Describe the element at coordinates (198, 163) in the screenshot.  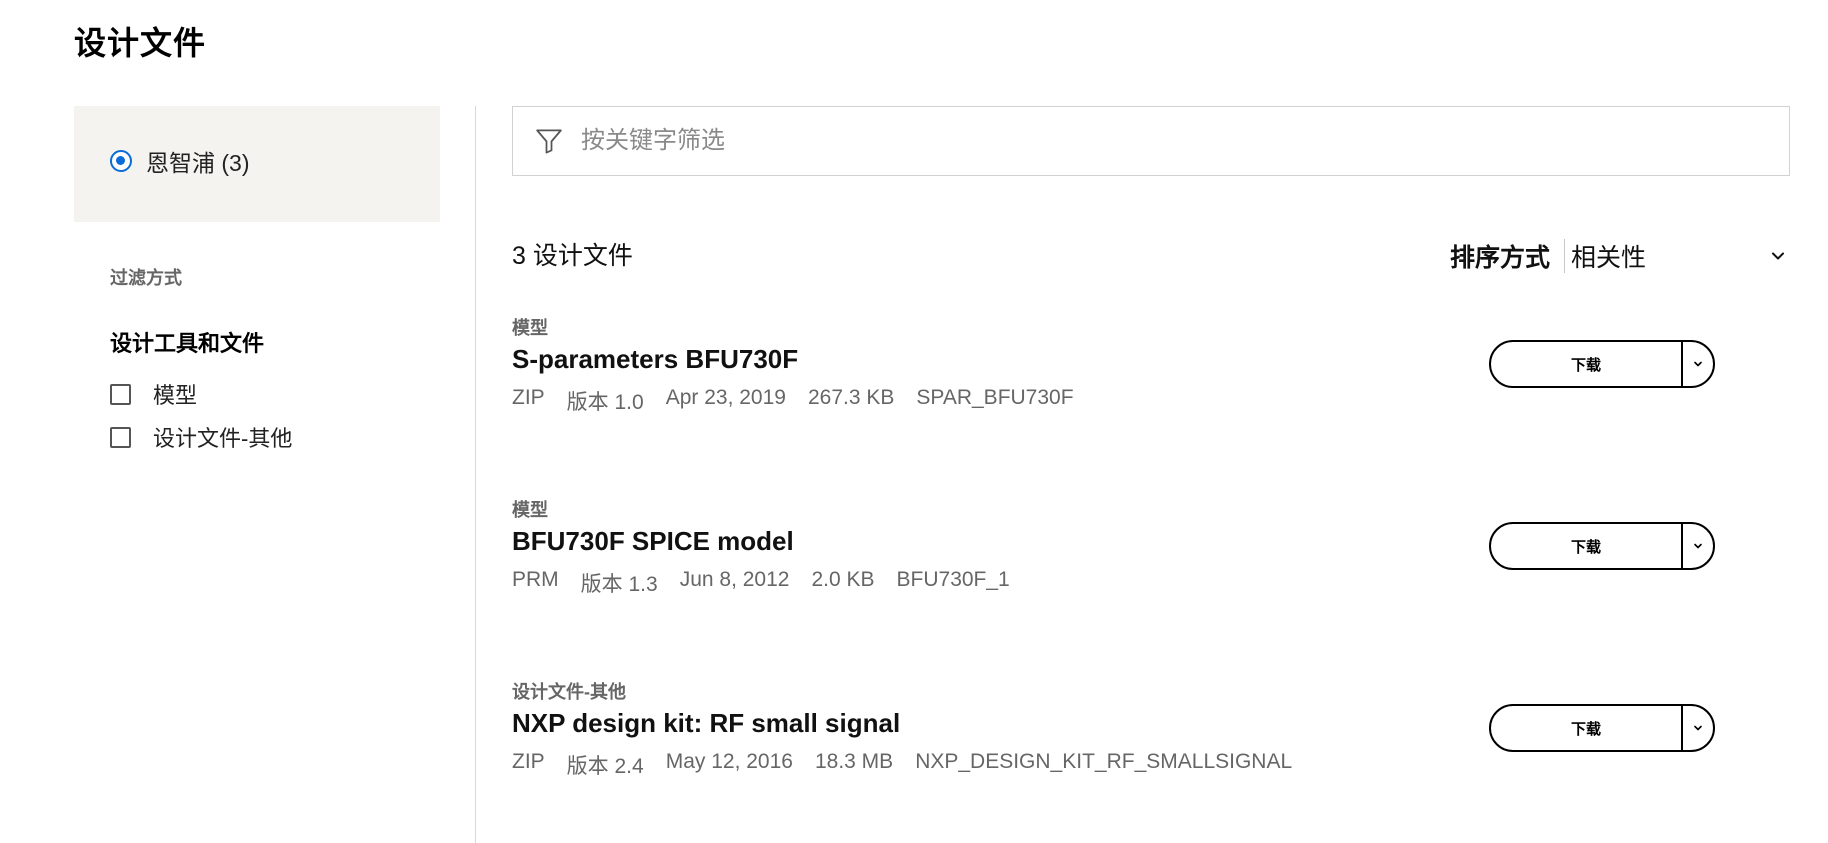
I see `vendor-label: 恩智浦 (3)` at that location.